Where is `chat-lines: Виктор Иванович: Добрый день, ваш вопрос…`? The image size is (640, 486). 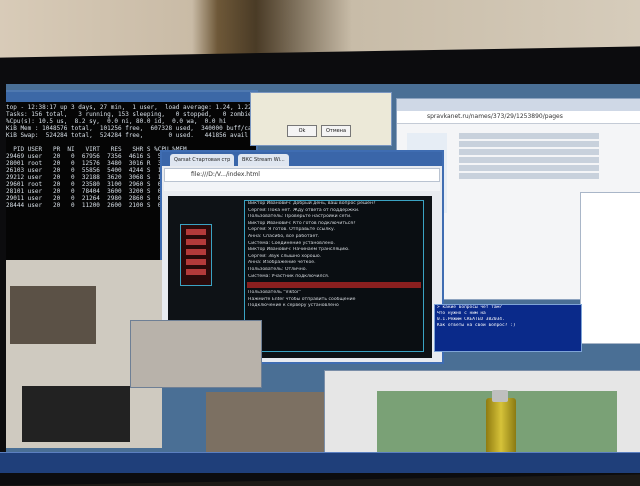
chat-lines: Виктор Иванович: Добрый день, ваш вопрос… is located at coordinates (334, 240).